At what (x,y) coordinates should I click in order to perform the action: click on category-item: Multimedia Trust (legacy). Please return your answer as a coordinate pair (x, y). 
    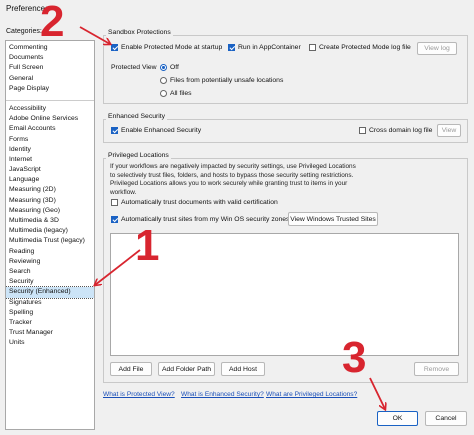
    Looking at the image, I should click on (50, 241).